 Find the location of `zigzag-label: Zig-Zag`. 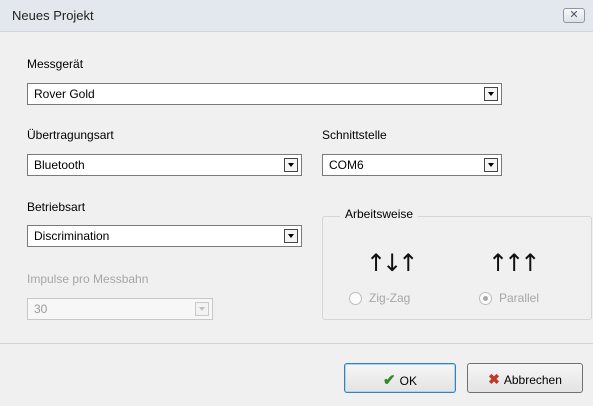

zigzag-label: Zig-Zag is located at coordinates (390, 298).